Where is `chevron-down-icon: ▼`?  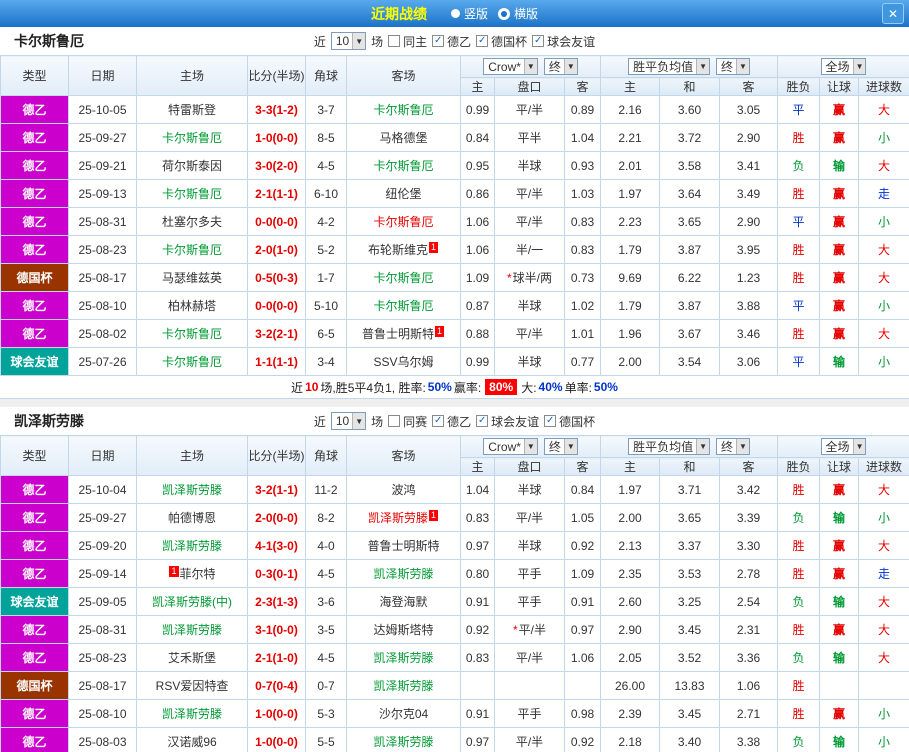 chevron-down-icon: ▼ is located at coordinates (742, 446).